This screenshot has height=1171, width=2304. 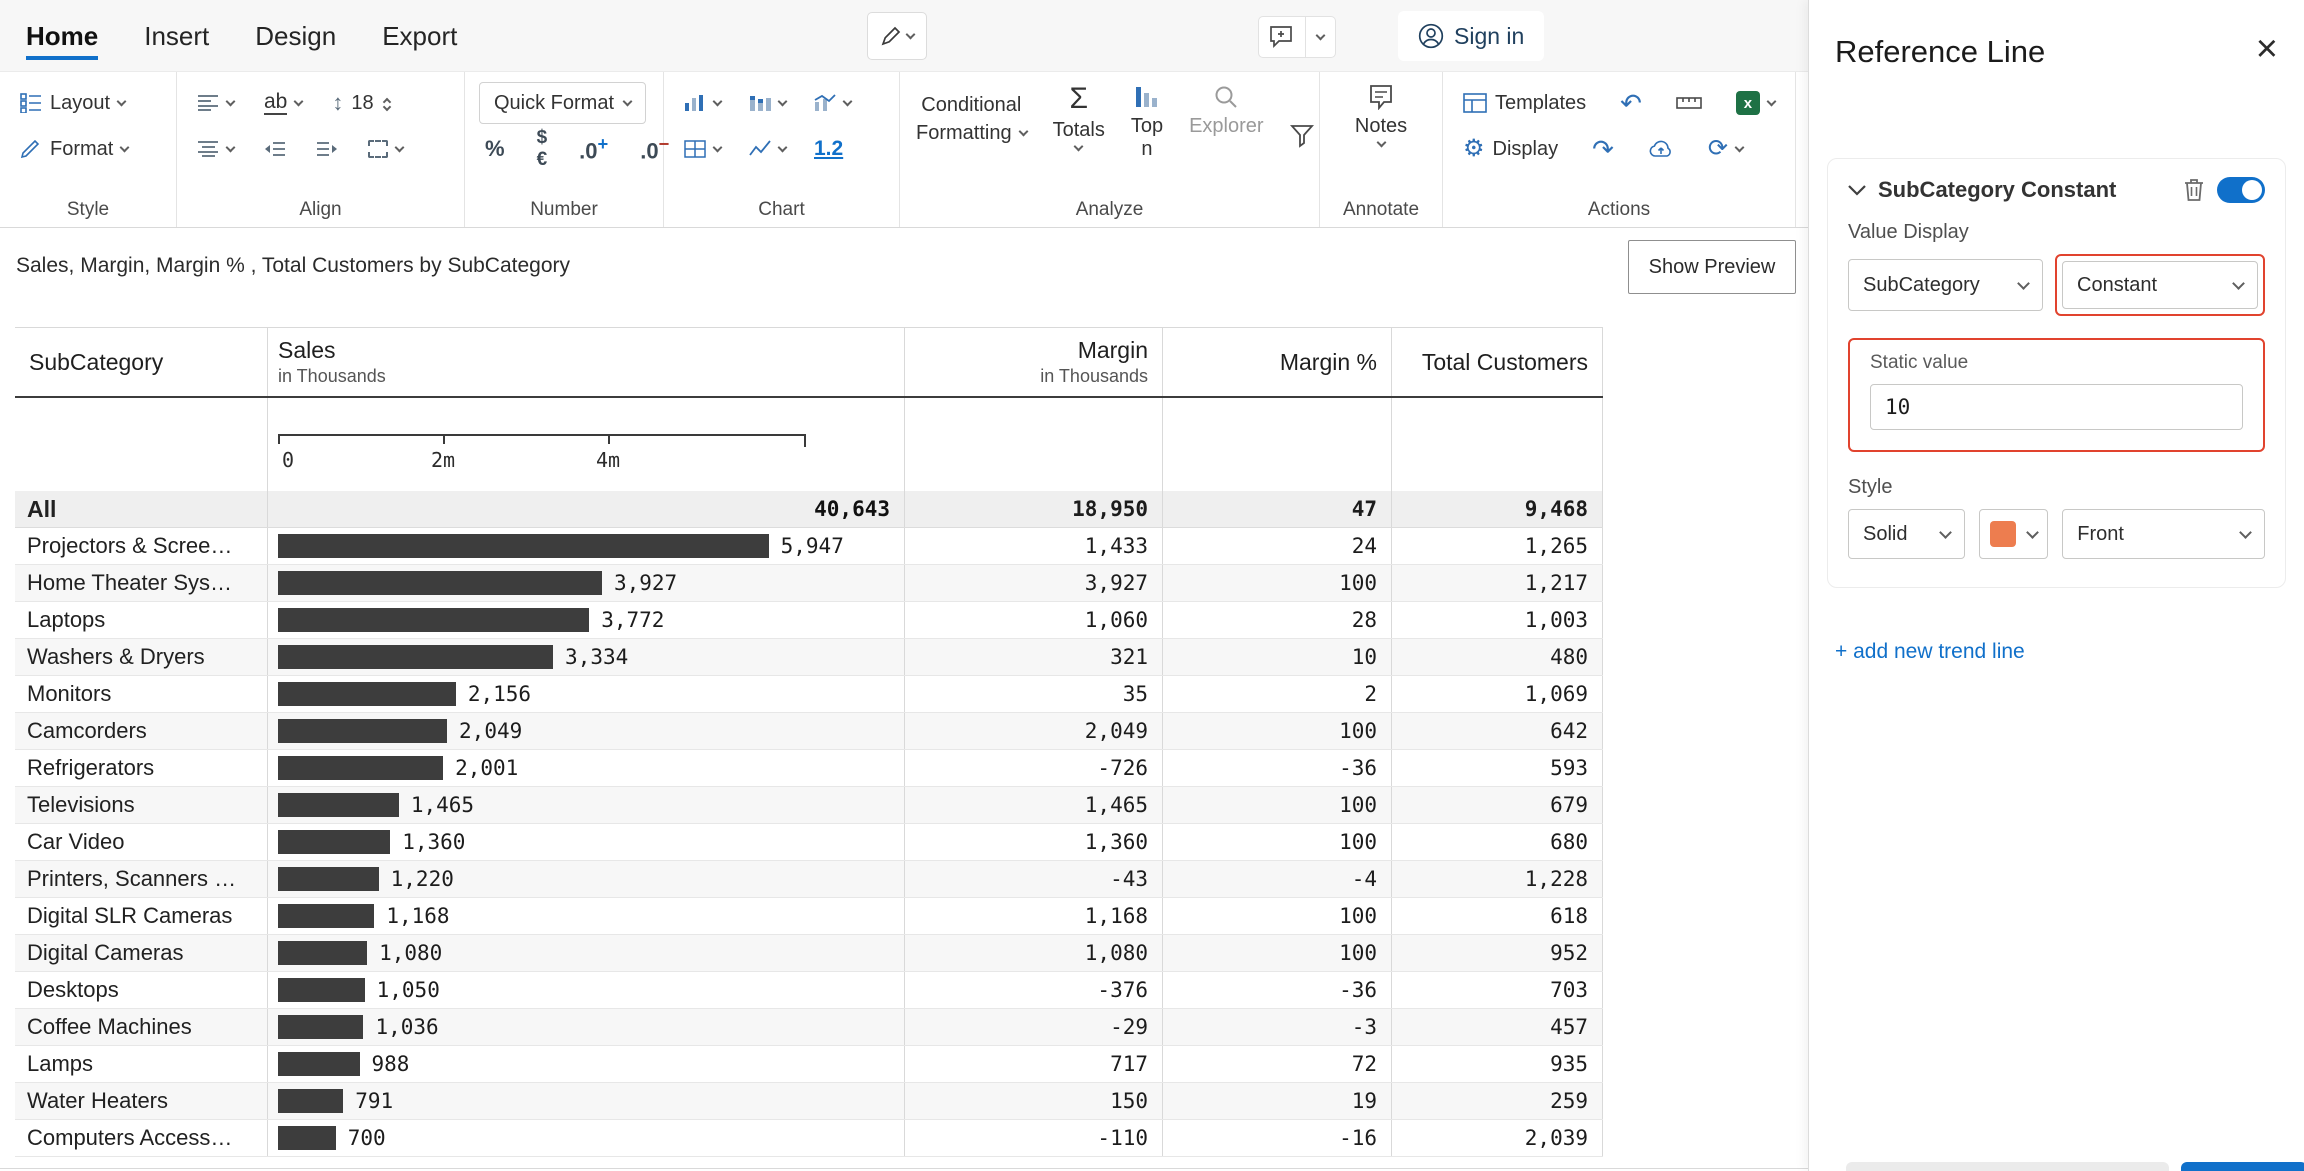 What do you see at coordinates (72, 103) in the screenshot?
I see `layout-button: Layout` at bounding box center [72, 103].